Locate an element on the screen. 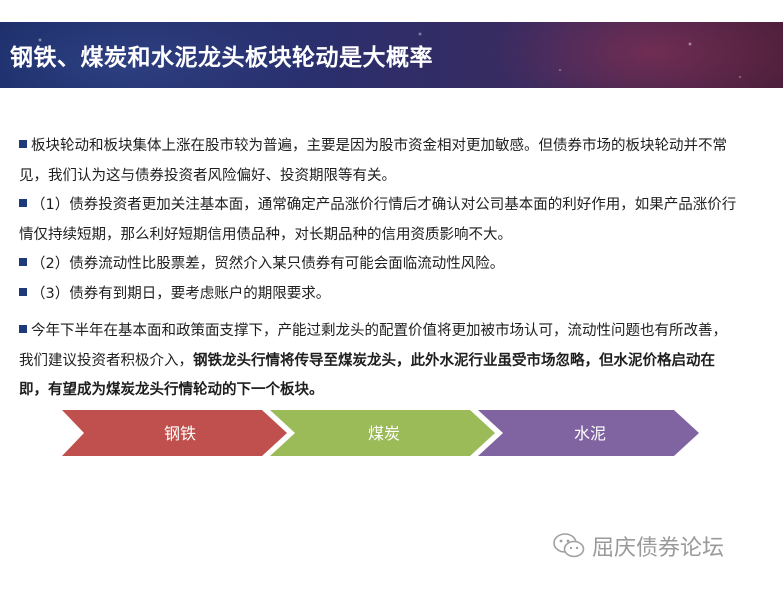 Image resolution: width=783 pixels, height=590 pixels. page-title: 钢铁、煤炭和水泥龙头板块轮动是大概率 is located at coordinates (221, 58).